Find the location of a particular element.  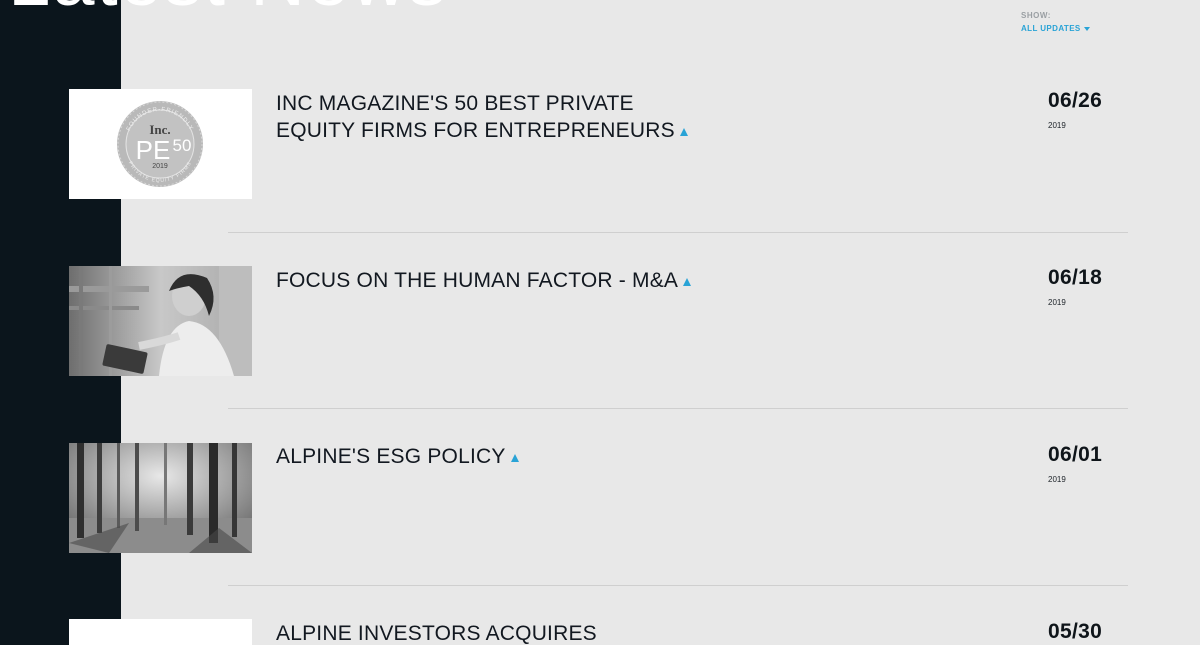

woman-with-tablet-photo-icon is located at coordinates (160, 321).